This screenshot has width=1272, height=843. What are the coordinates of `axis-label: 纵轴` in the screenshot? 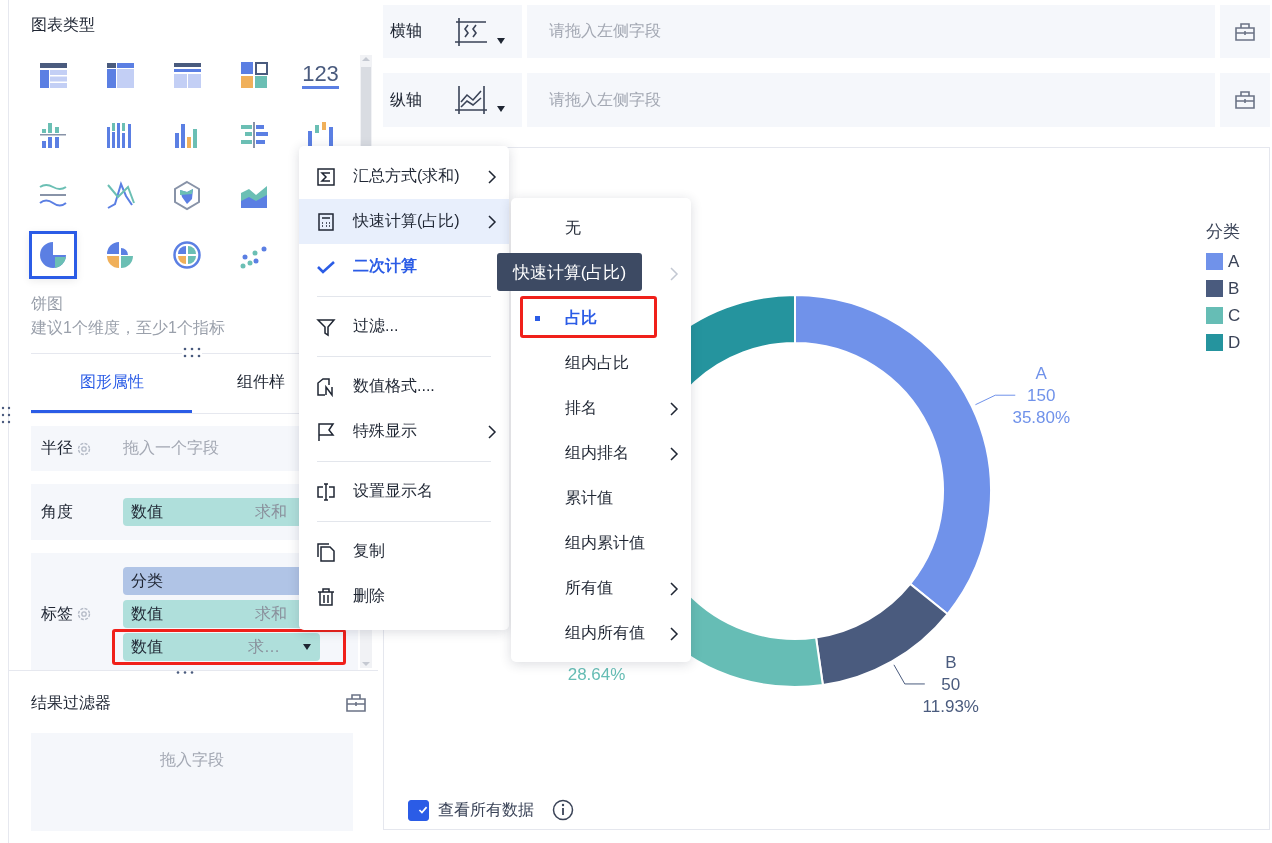 It's located at (406, 99).